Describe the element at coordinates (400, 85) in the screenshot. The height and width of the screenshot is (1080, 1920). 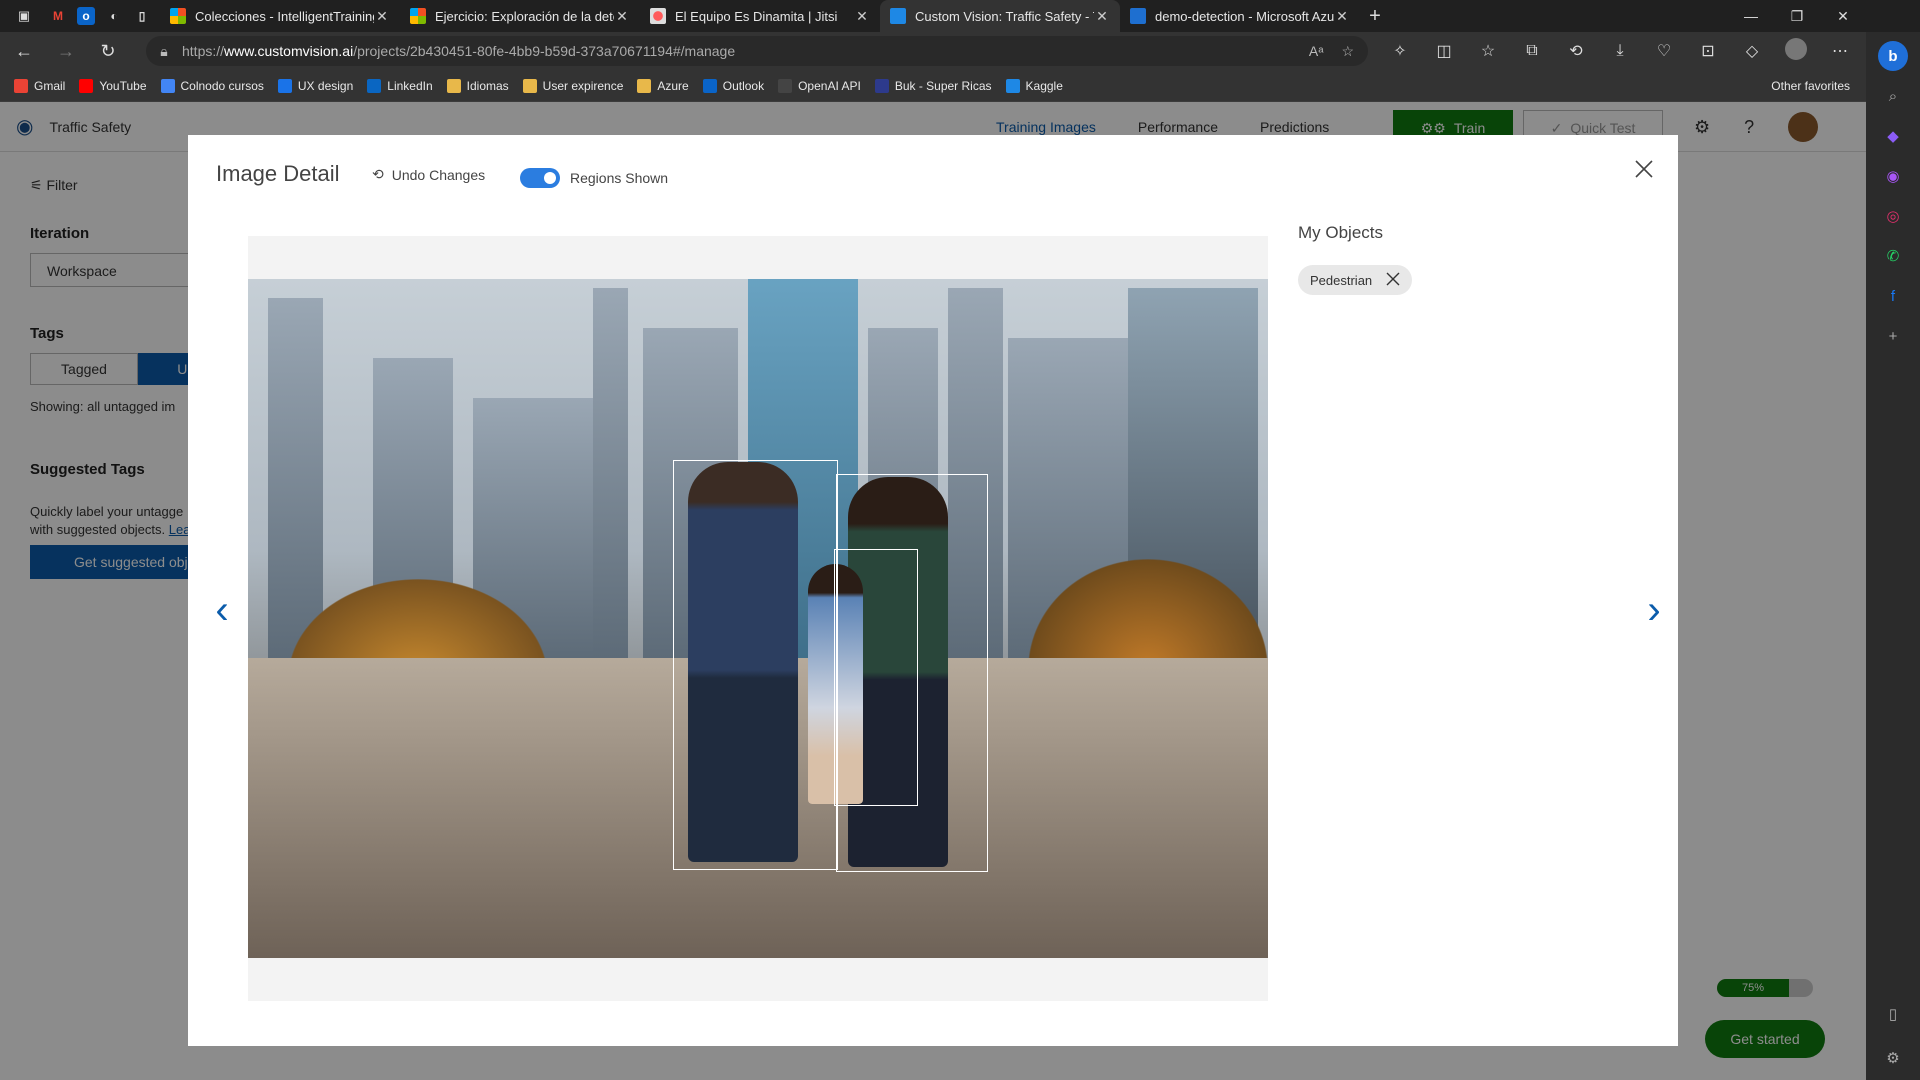
I see `bookmark-item: LinkedIn` at that location.